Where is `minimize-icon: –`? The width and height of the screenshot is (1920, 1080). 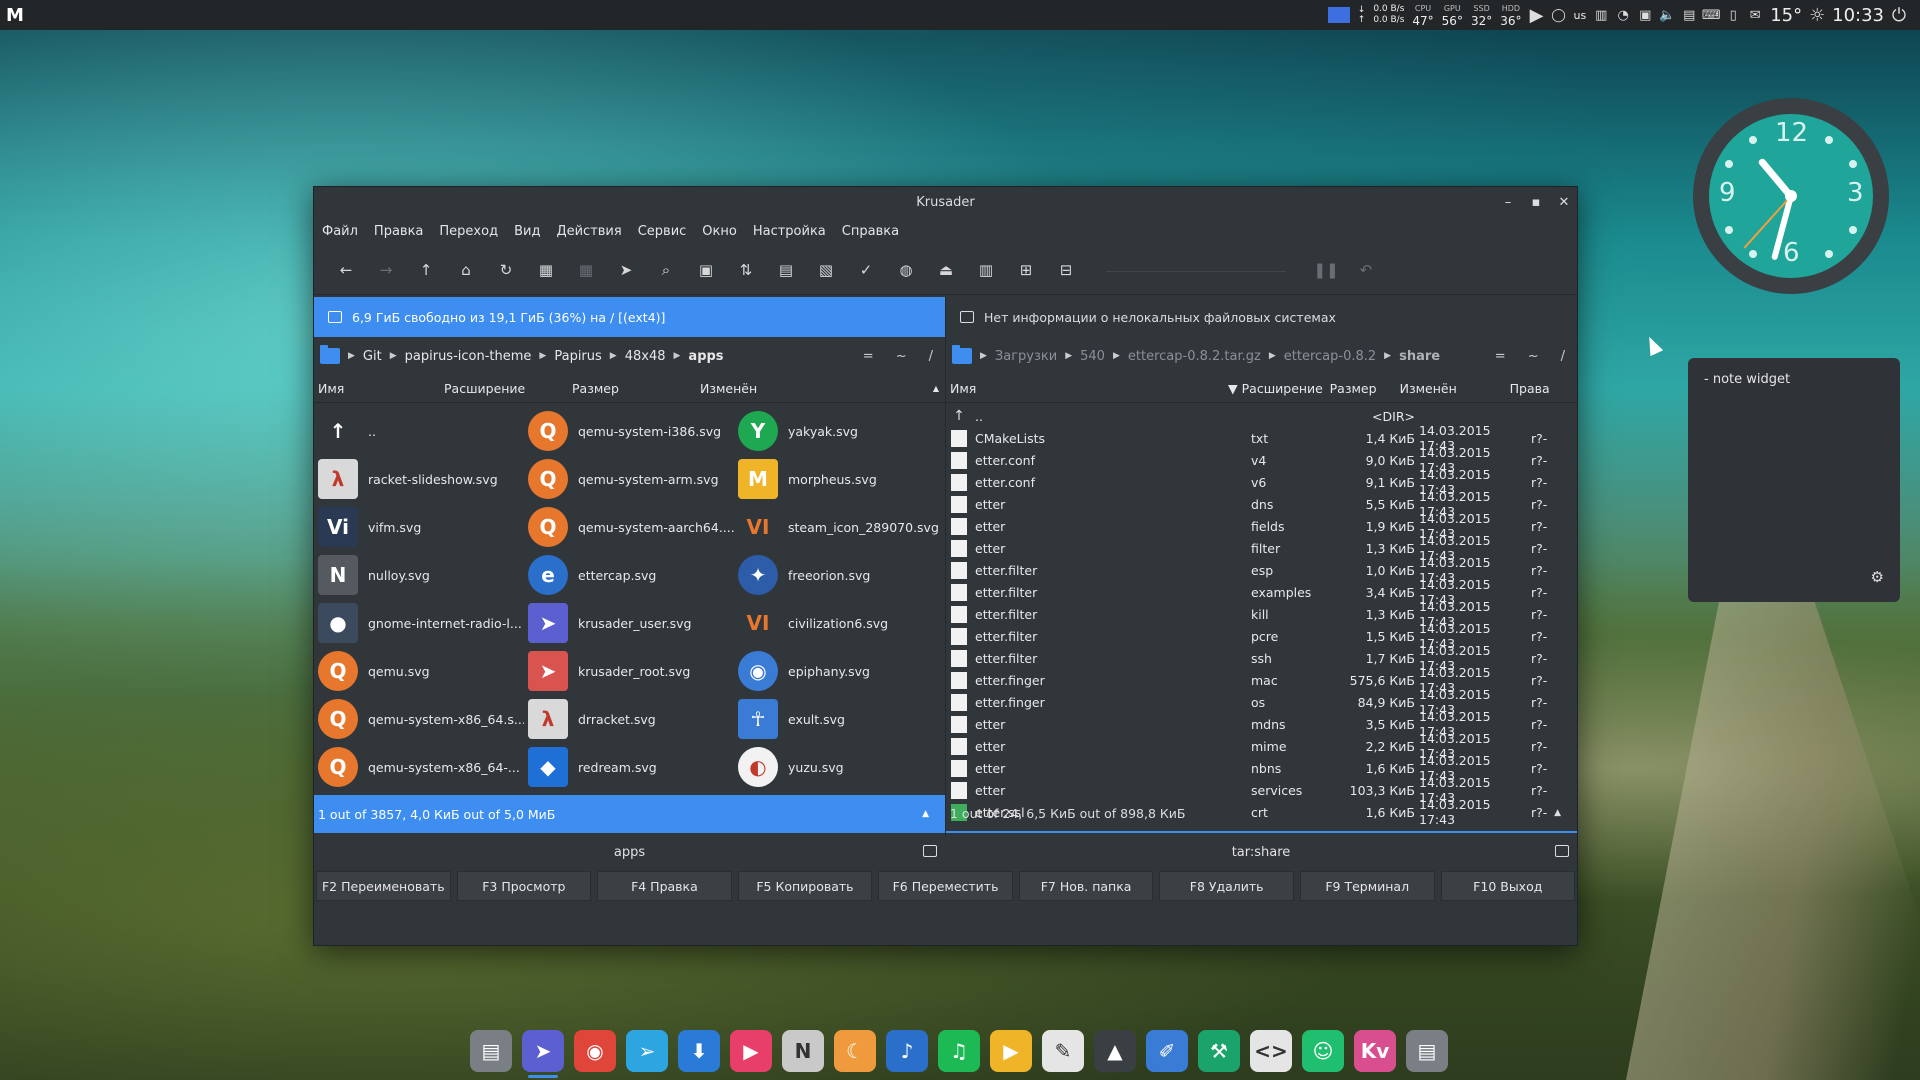 minimize-icon: – is located at coordinates (1508, 202).